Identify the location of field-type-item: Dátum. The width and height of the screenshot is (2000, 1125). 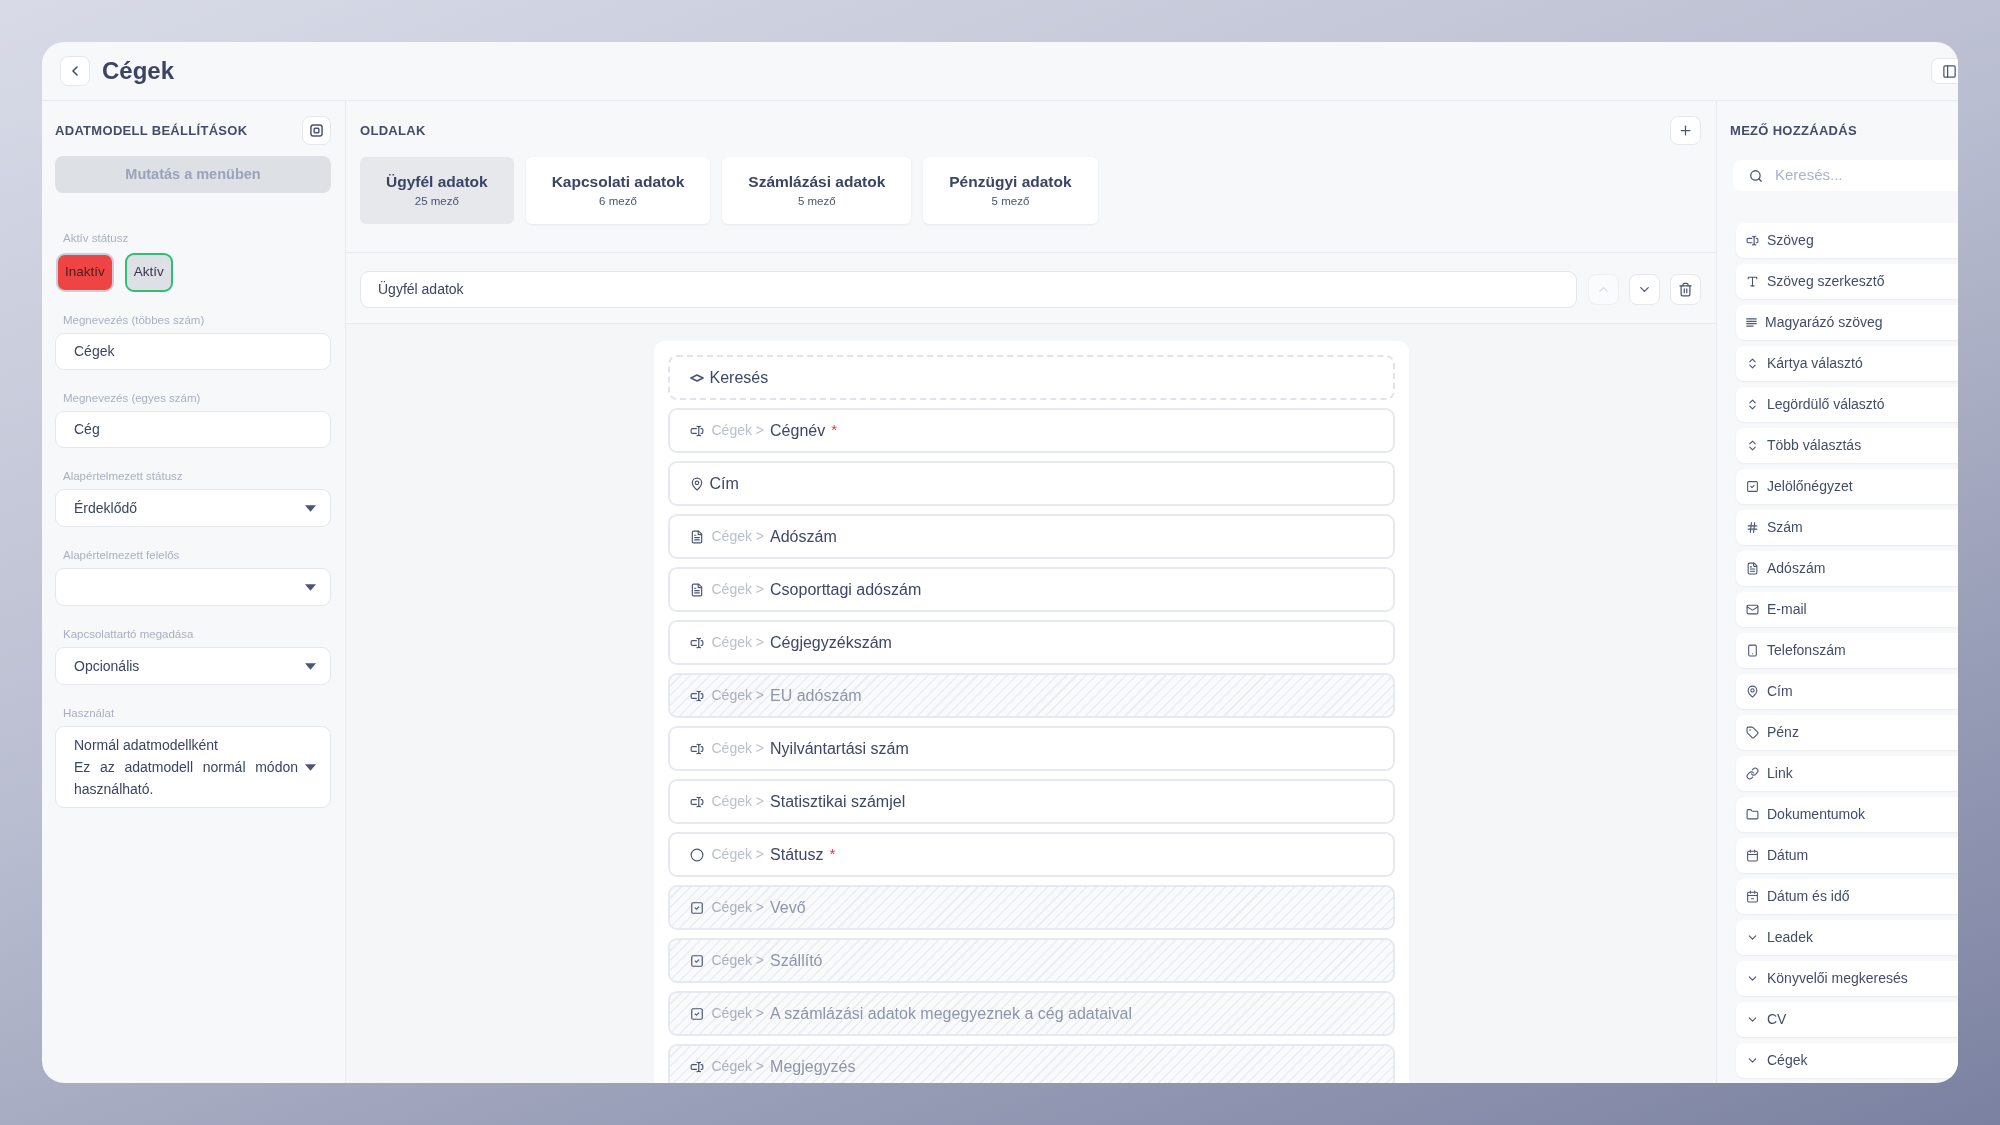
(1847, 855).